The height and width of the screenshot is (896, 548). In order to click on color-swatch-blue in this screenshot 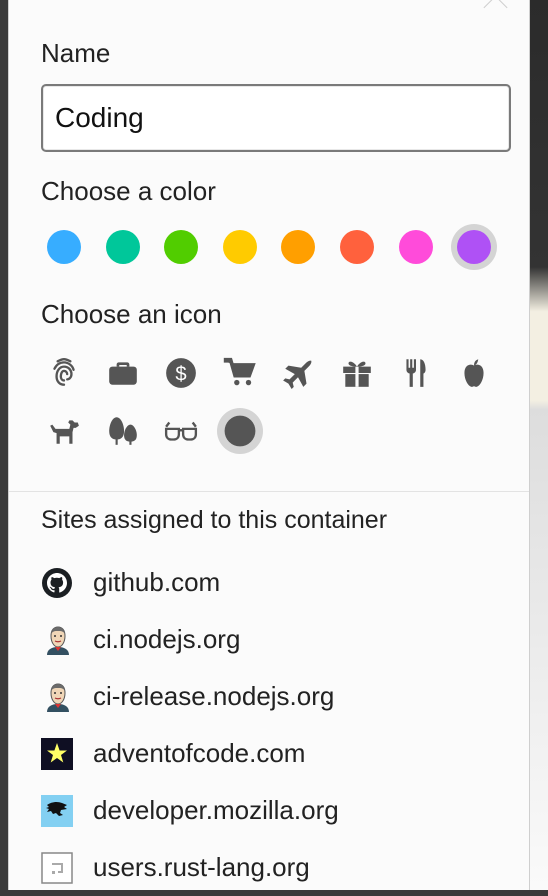, I will do `click(64, 247)`.